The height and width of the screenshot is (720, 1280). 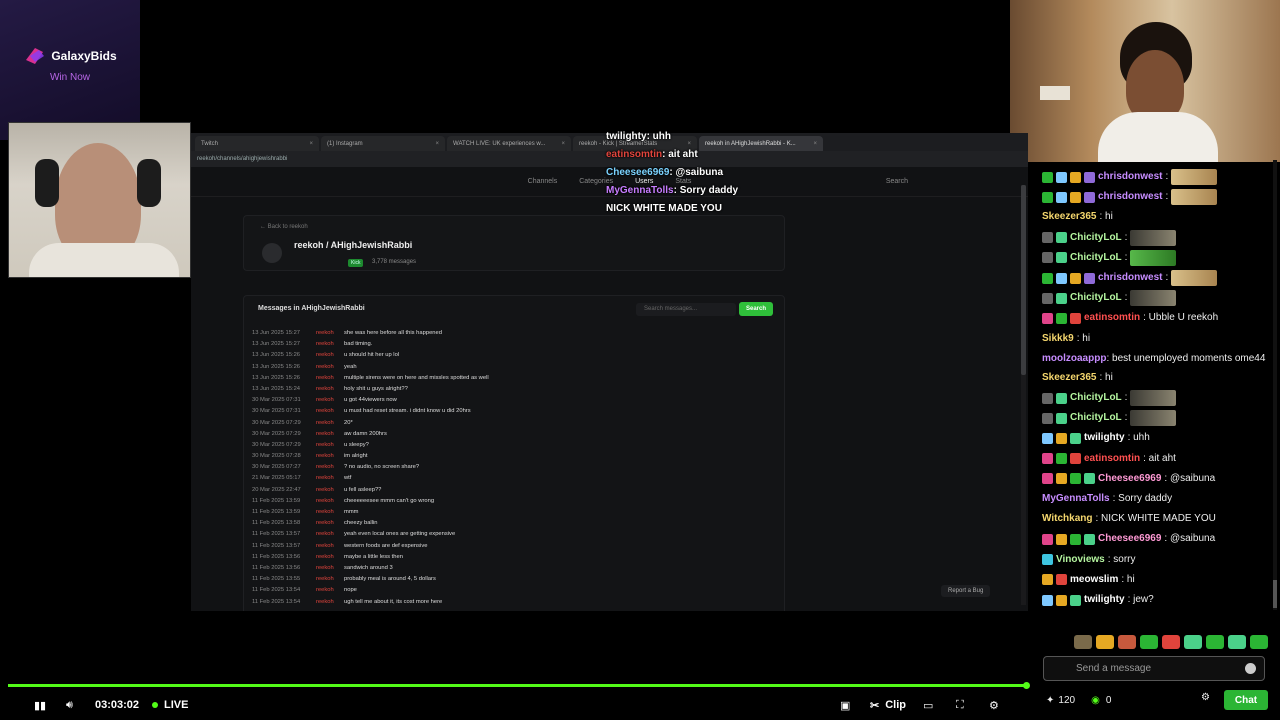 What do you see at coordinates (888, 705) in the screenshot?
I see `clip-button: ✂ Clip` at bounding box center [888, 705].